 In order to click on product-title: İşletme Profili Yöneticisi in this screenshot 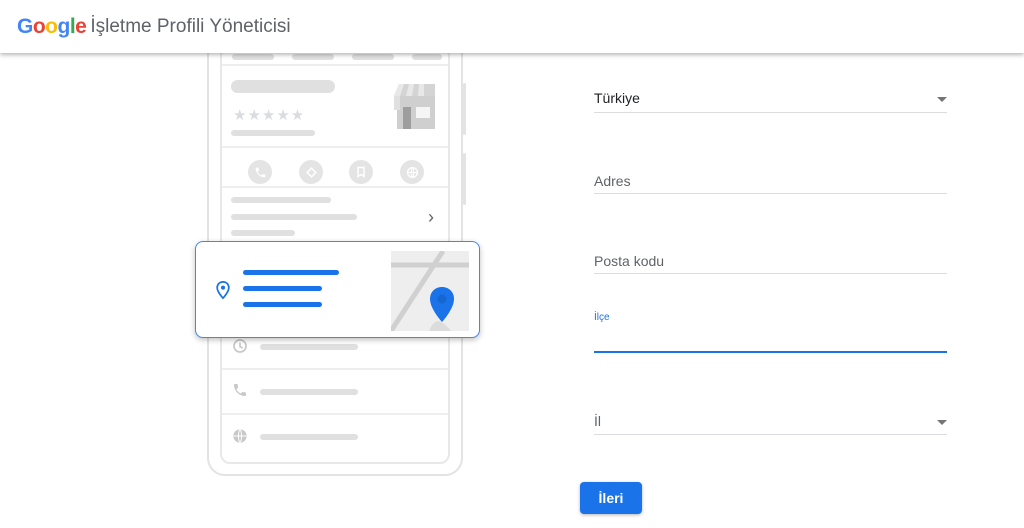, I will do `click(190, 26)`.